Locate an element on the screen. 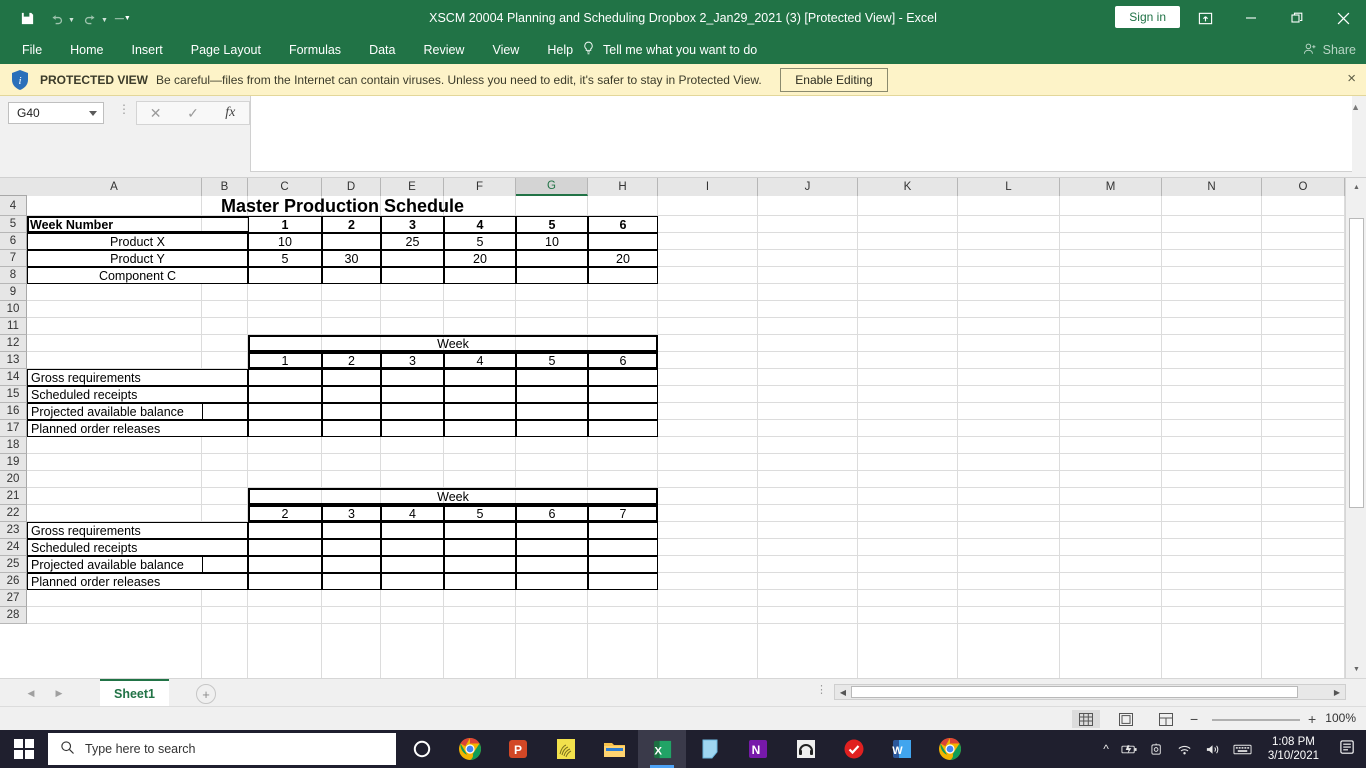 This screenshot has height=768, width=1366. mrp2-week-2: 2 is located at coordinates (285, 513).